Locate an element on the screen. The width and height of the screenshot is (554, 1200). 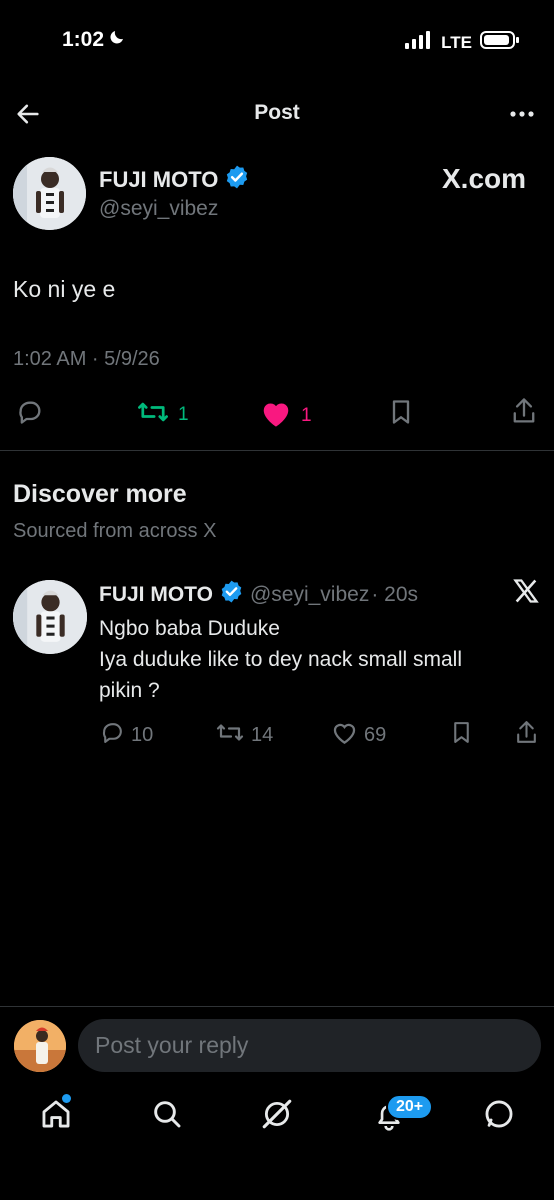
nav-grok is located at coordinates (277, 1116).